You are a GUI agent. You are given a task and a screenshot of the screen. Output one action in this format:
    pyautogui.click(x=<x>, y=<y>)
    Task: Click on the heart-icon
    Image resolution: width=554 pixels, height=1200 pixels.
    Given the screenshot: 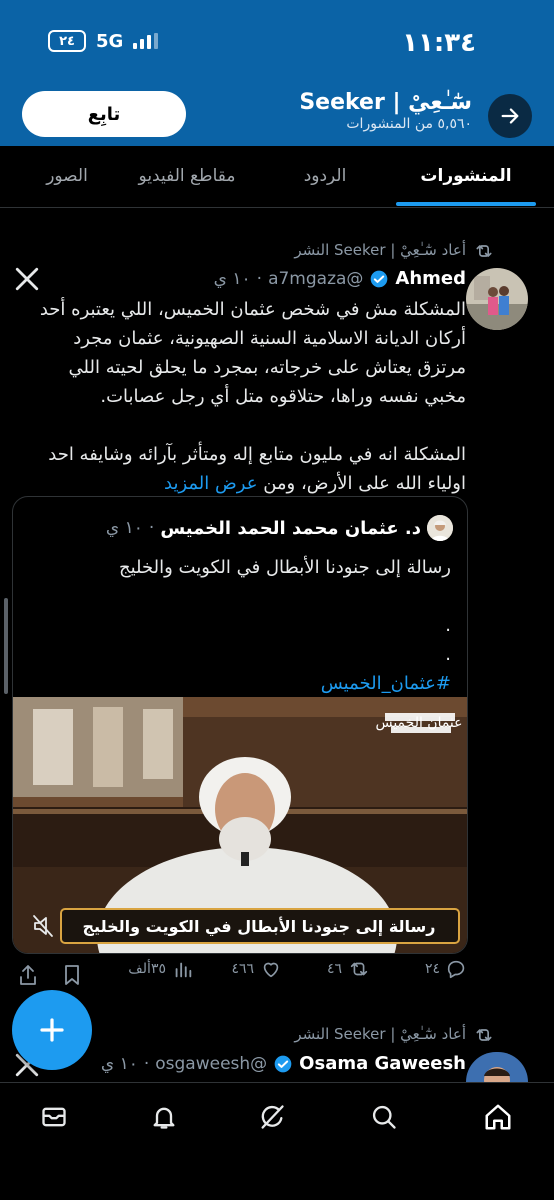 What is the action you would take?
    pyautogui.click(x=271, y=970)
    